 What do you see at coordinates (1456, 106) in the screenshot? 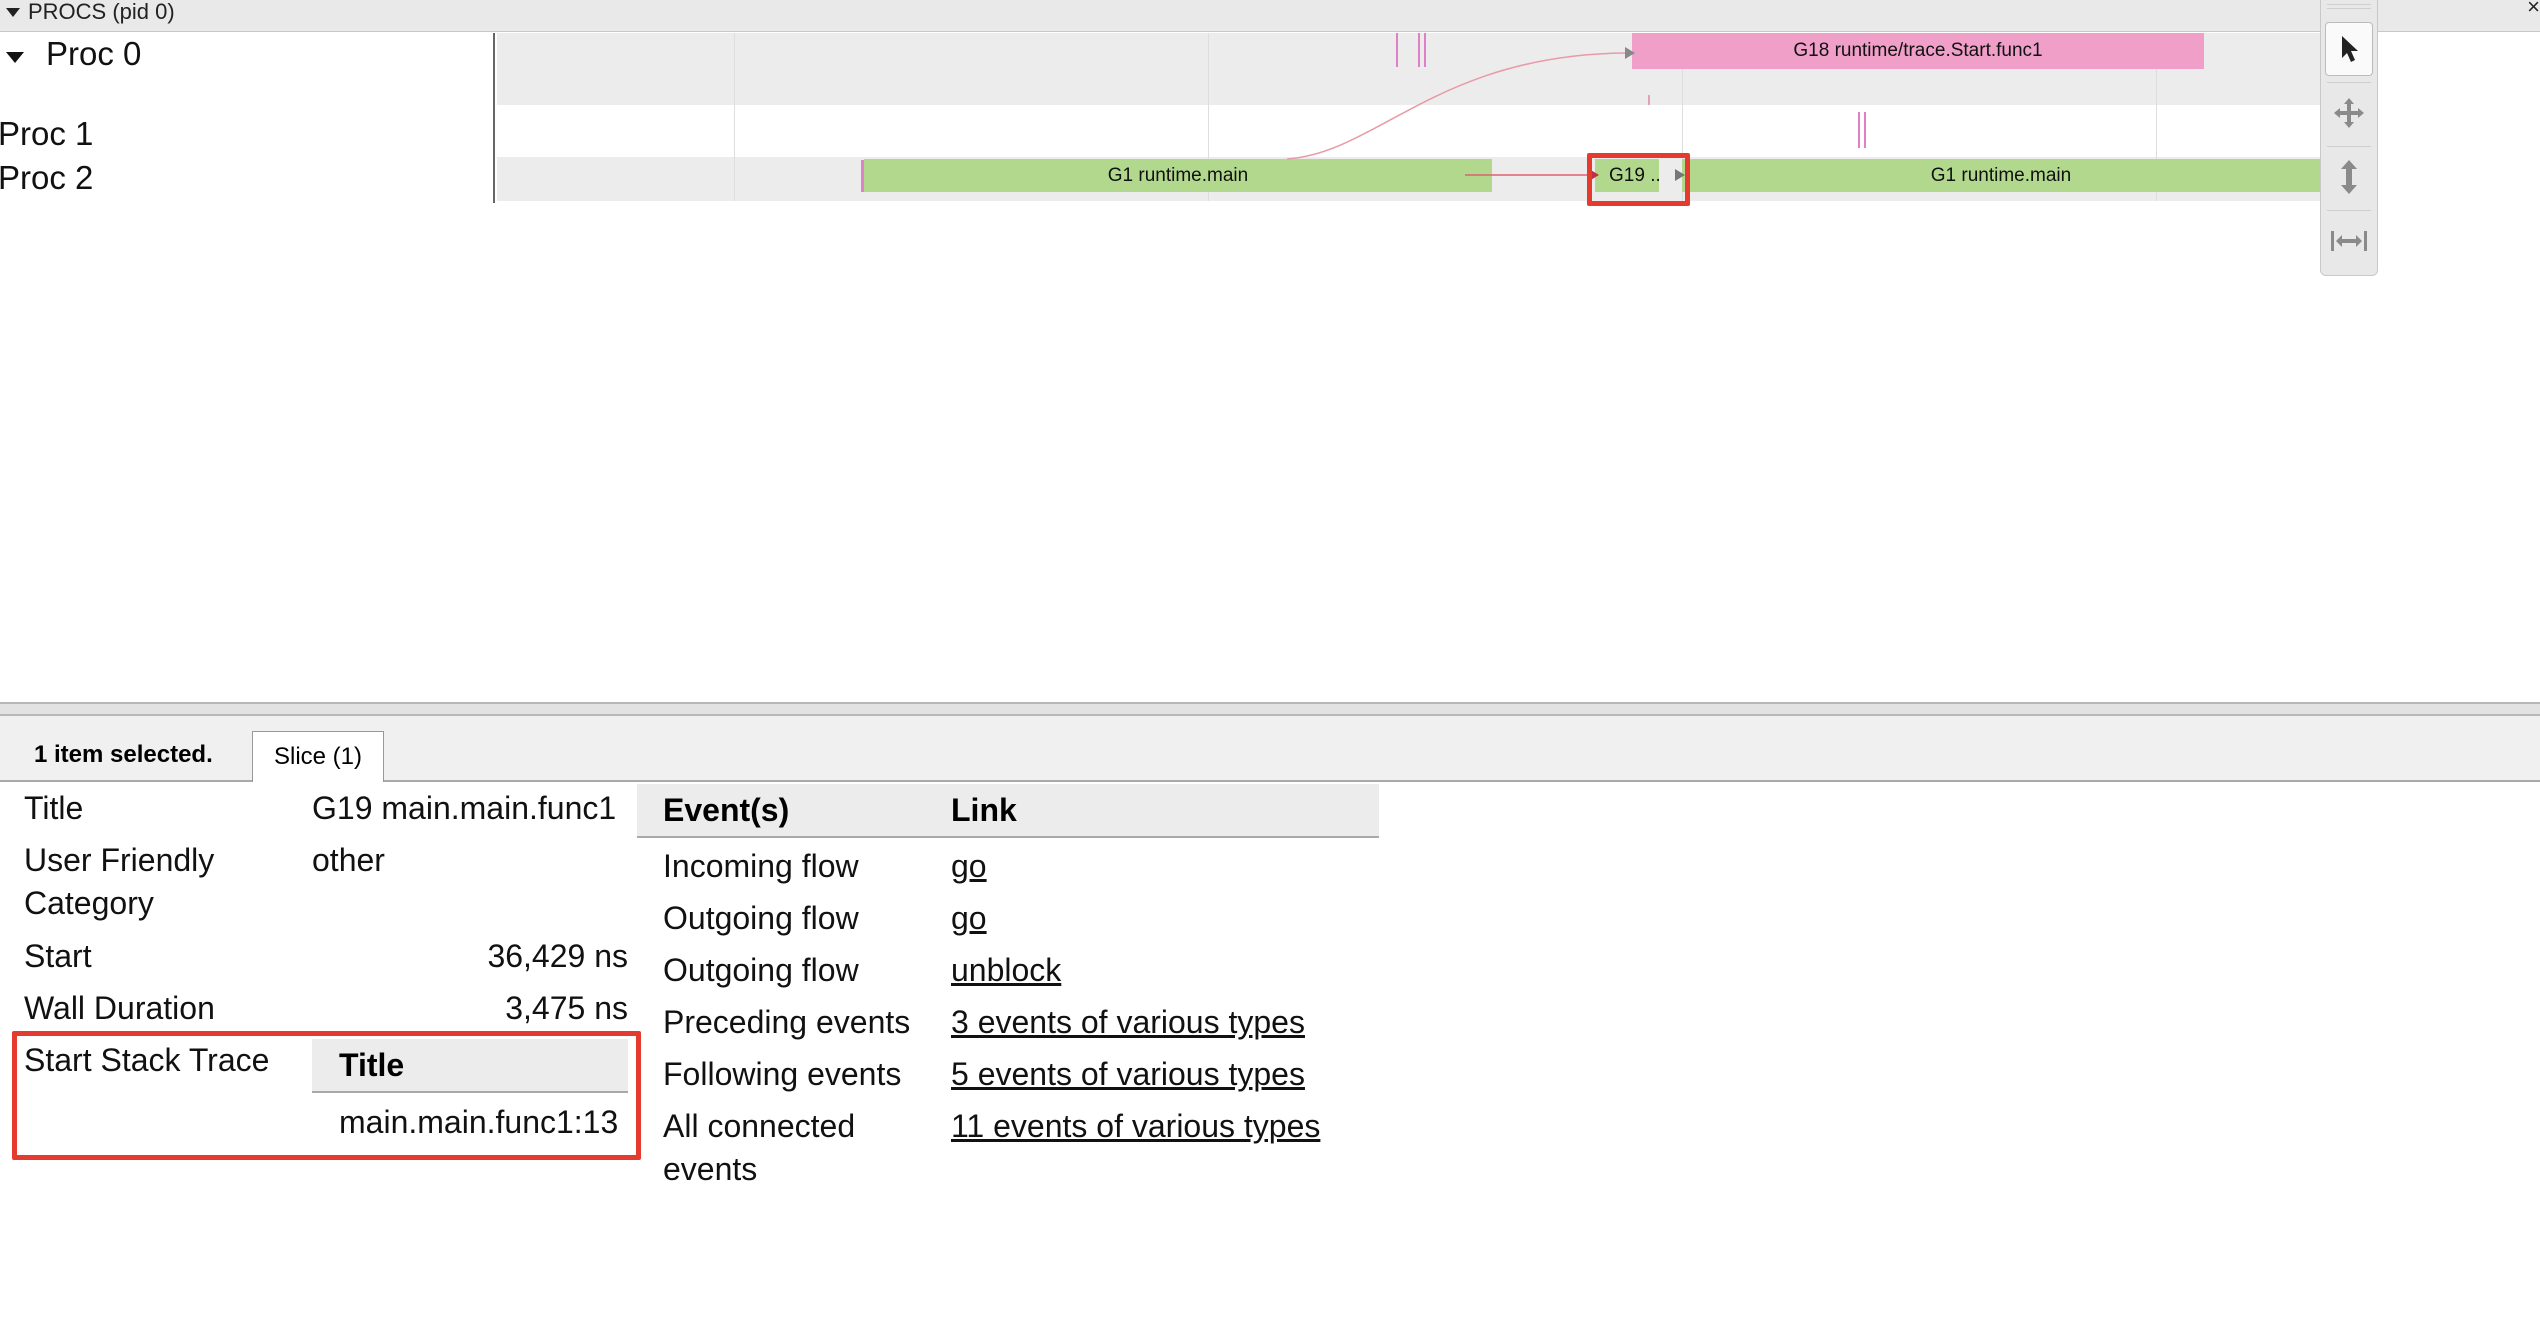
I see `flow-arrow-go` at bounding box center [1456, 106].